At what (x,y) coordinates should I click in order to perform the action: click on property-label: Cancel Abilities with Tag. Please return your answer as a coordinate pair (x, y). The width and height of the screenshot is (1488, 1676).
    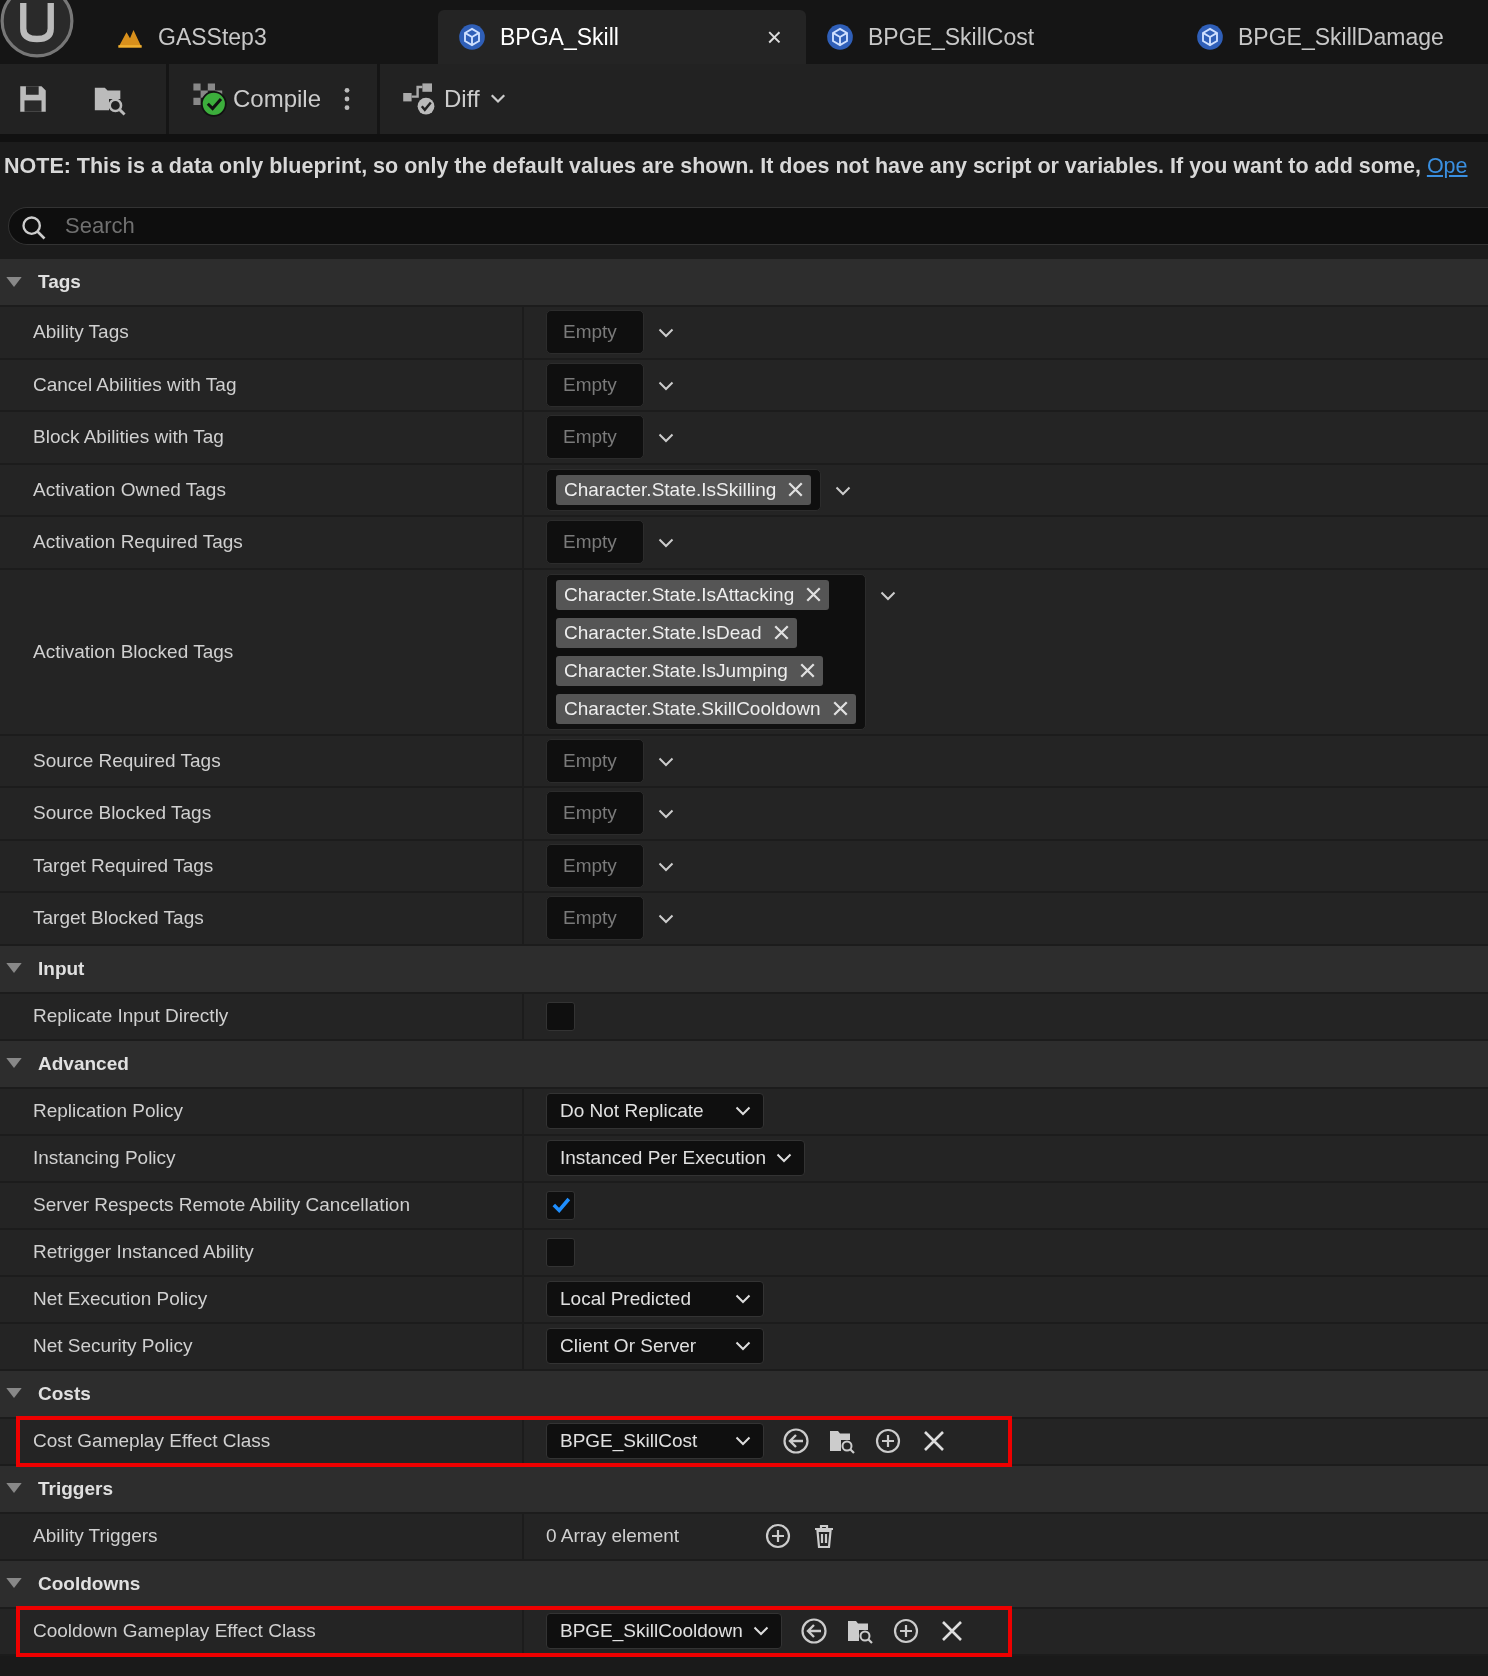
    Looking at the image, I should click on (135, 384).